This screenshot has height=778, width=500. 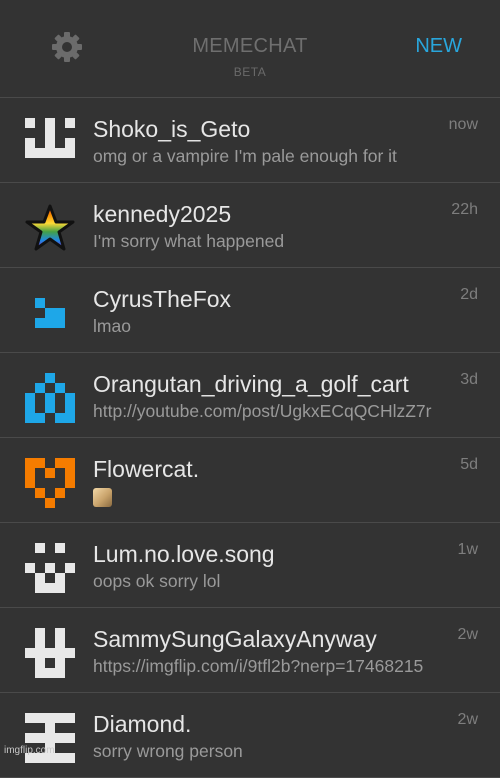 What do you see at coordinates (189, 241) in the screenshot?
I see `chat-message: I'm sorry what happened` at bounding box center [189, 241].